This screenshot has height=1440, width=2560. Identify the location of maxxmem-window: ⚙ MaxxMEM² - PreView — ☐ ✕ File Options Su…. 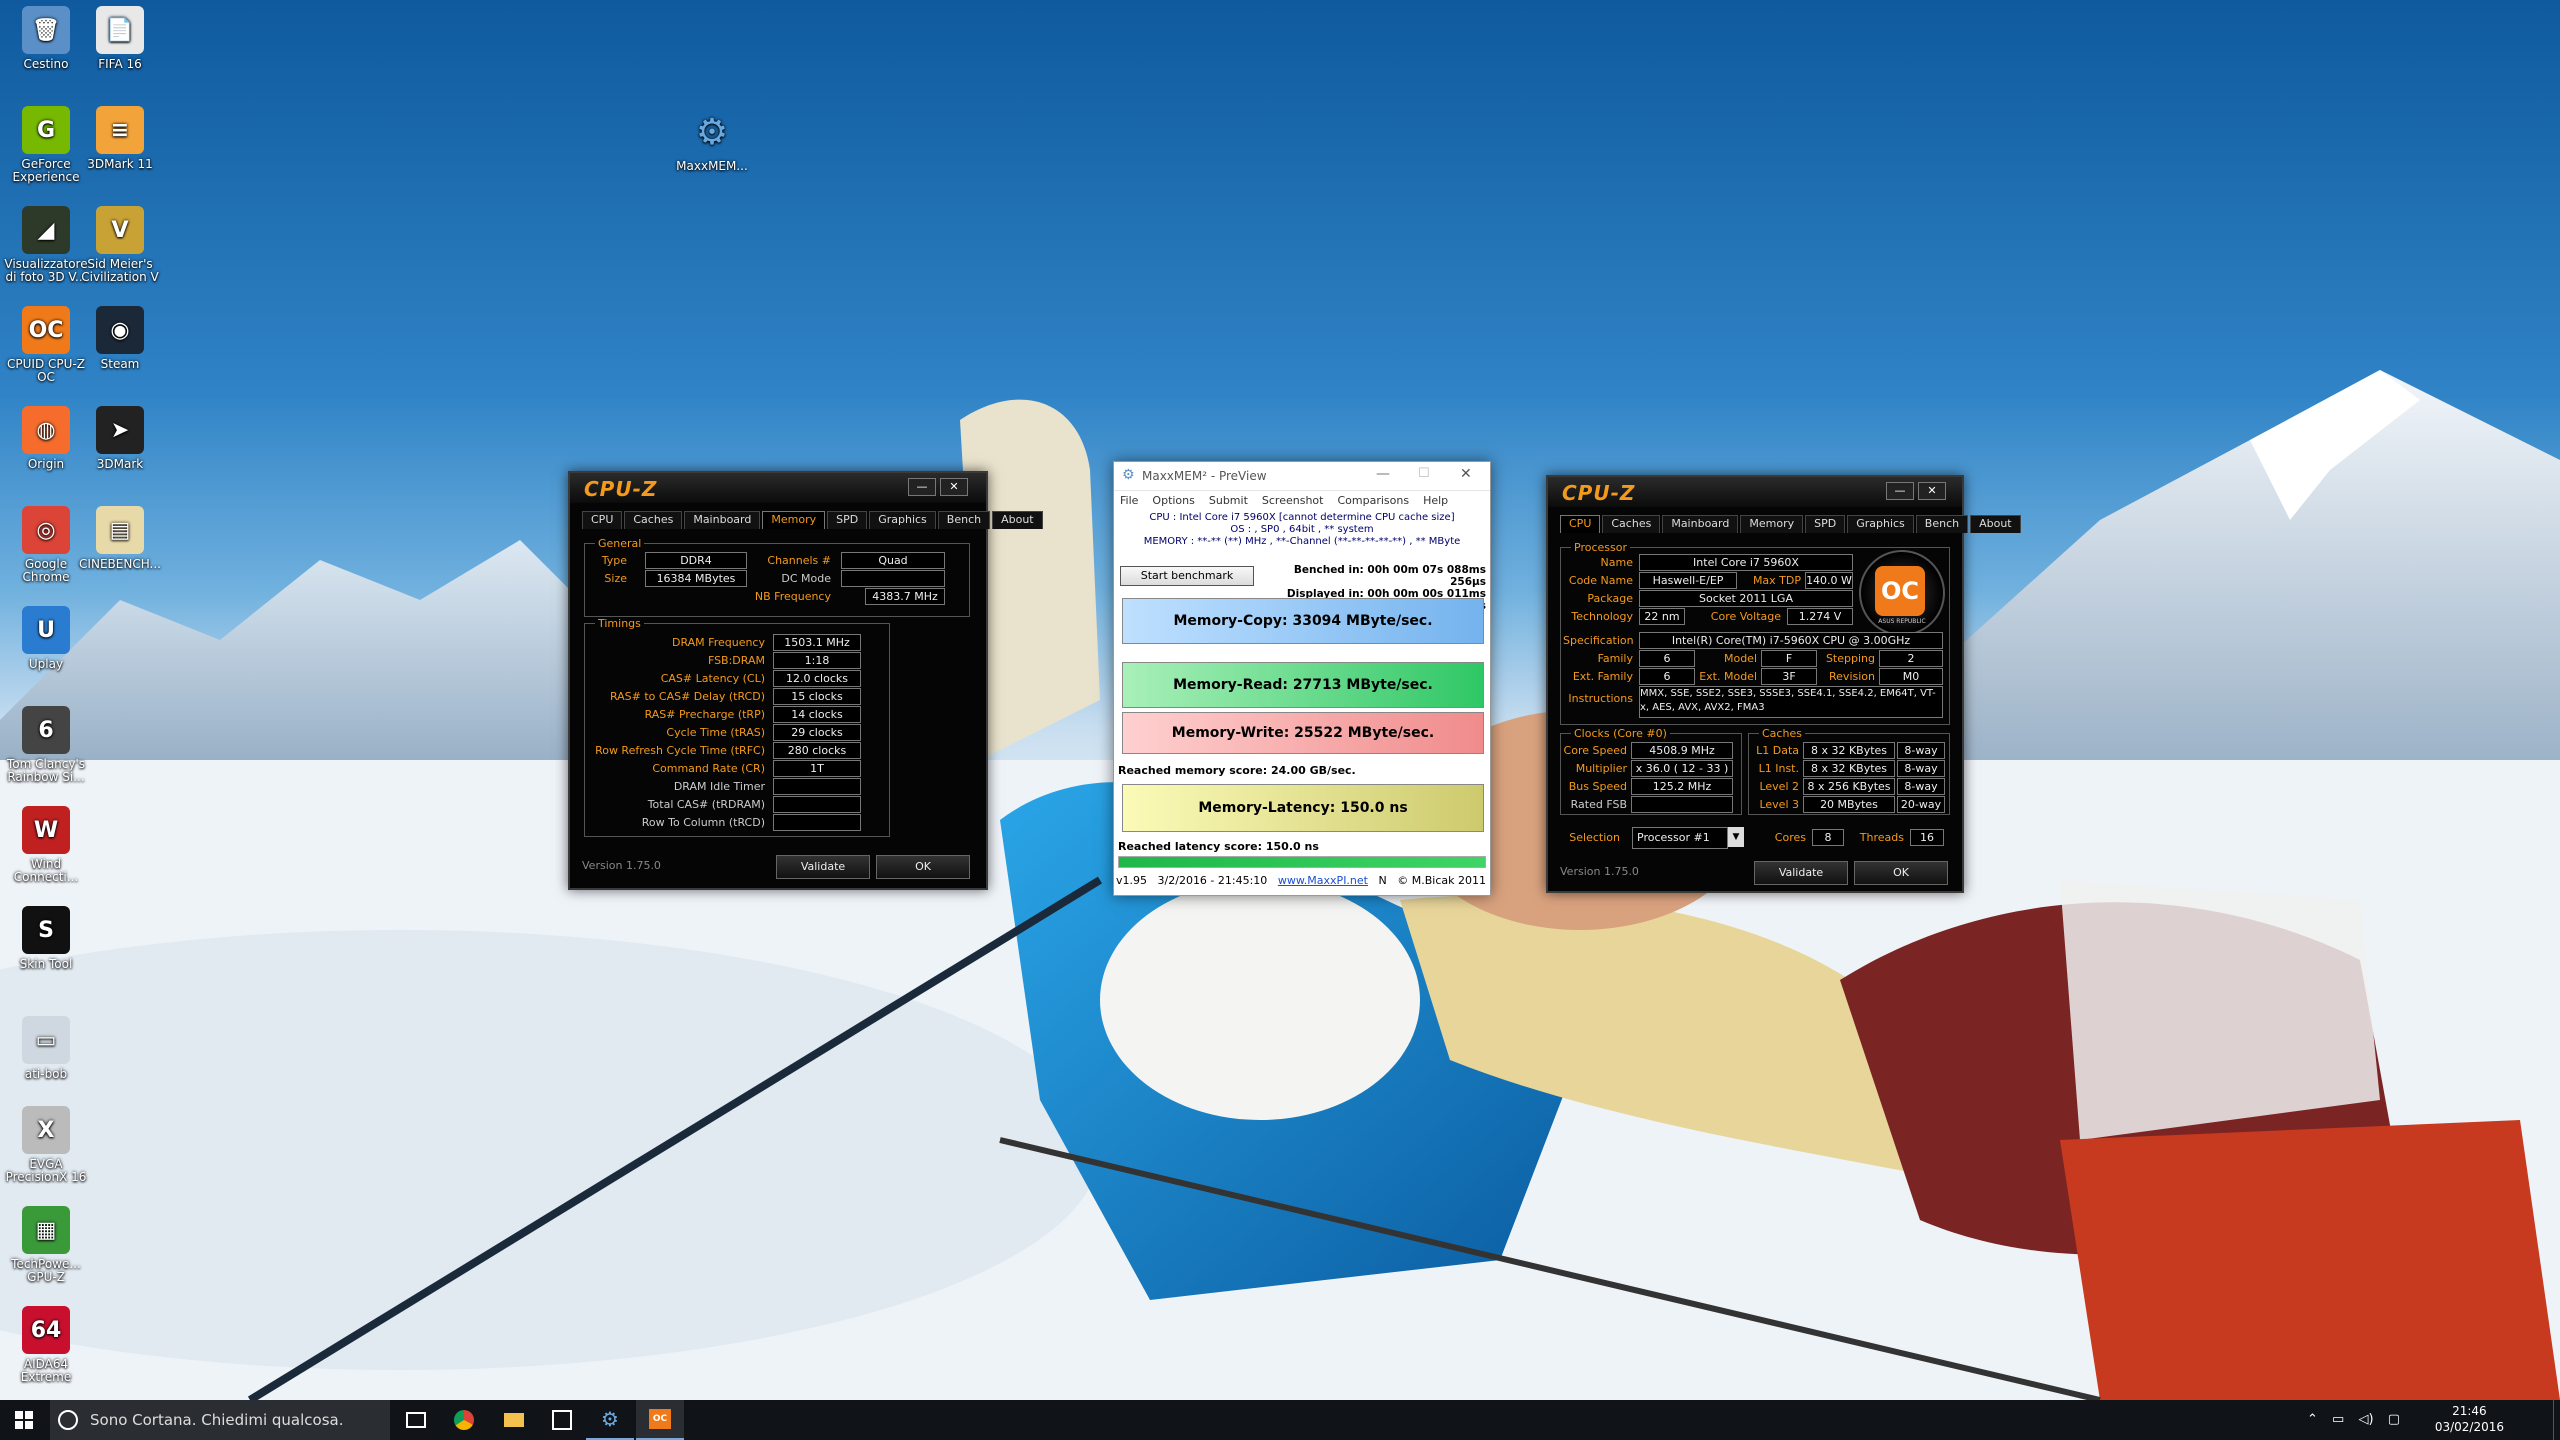
(1302, 678).